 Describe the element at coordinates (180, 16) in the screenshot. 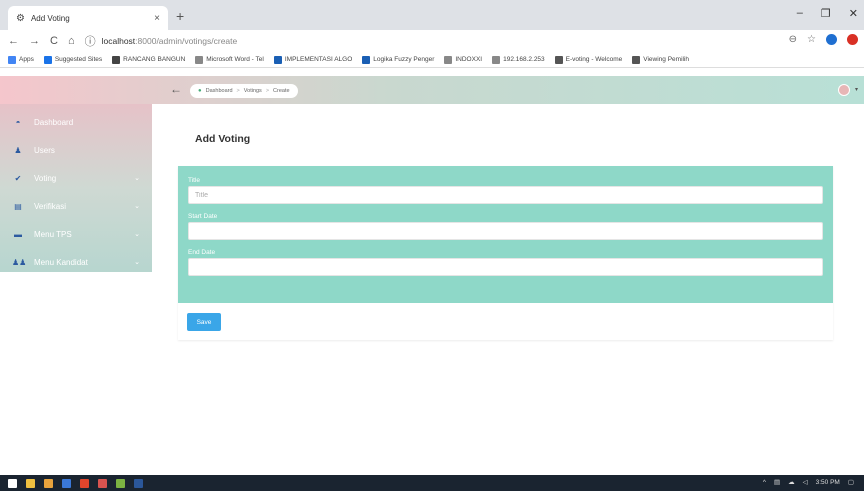

I see `new-tab-button: +` at that location.